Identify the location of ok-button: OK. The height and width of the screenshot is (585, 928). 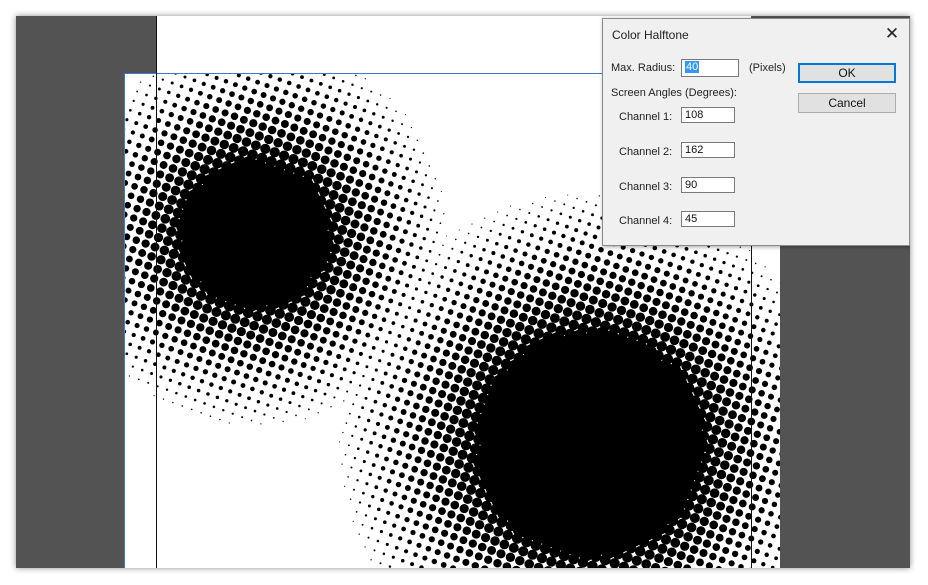
(847, 73).